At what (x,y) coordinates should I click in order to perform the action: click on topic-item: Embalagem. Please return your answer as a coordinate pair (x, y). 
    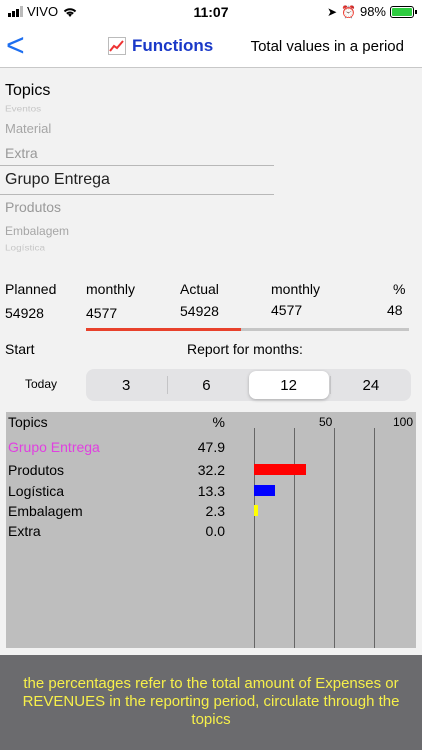
    Looking at the image, I should click on (37, 231).